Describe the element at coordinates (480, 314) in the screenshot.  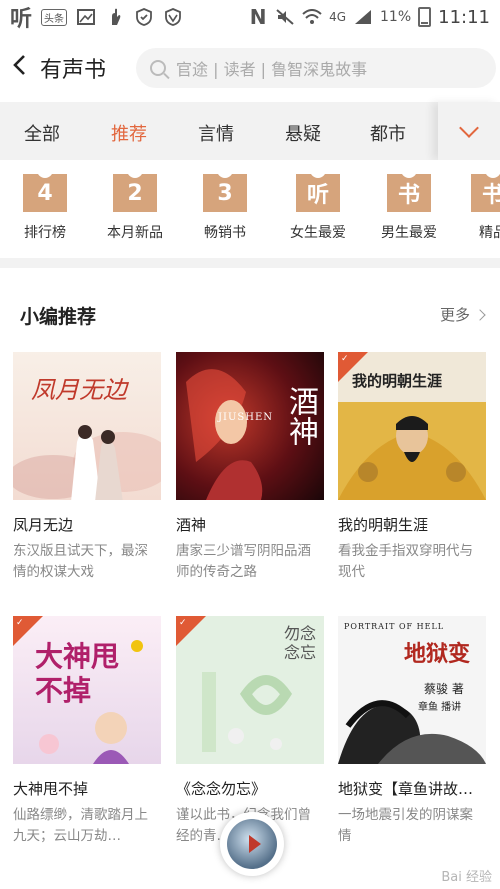
I see `chevron-right-icon` at that location.